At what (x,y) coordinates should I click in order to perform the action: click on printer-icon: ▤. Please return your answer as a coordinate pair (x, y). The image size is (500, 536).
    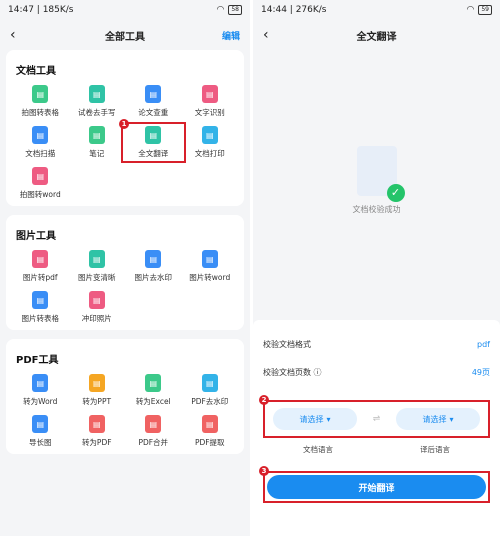
    Looking at the image, I should click on (209, 135).